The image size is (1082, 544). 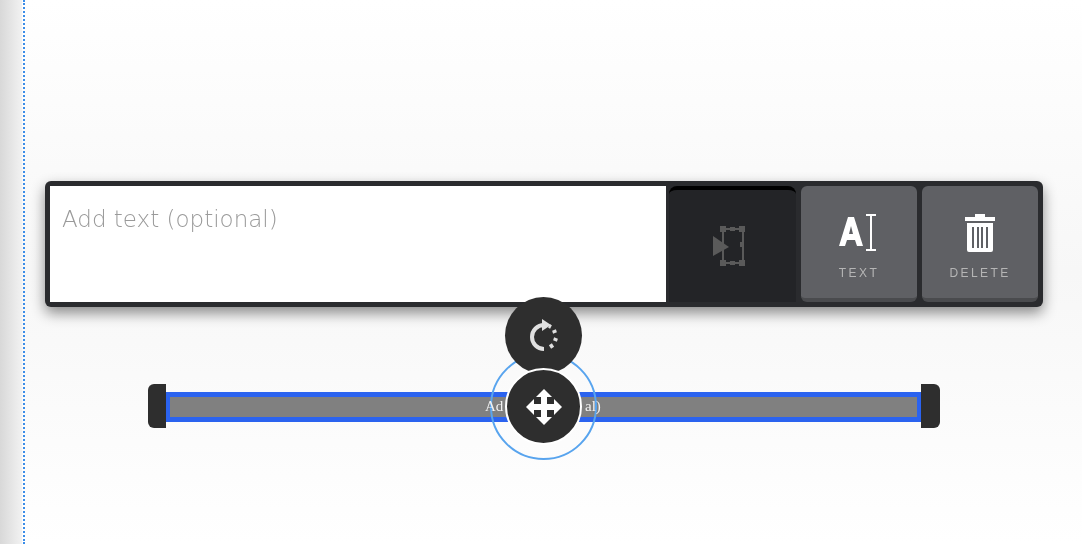 What do you see at coordinates (980, 233) in the screenshot?
I see `trash-icon` at bounding box center [980, 233].